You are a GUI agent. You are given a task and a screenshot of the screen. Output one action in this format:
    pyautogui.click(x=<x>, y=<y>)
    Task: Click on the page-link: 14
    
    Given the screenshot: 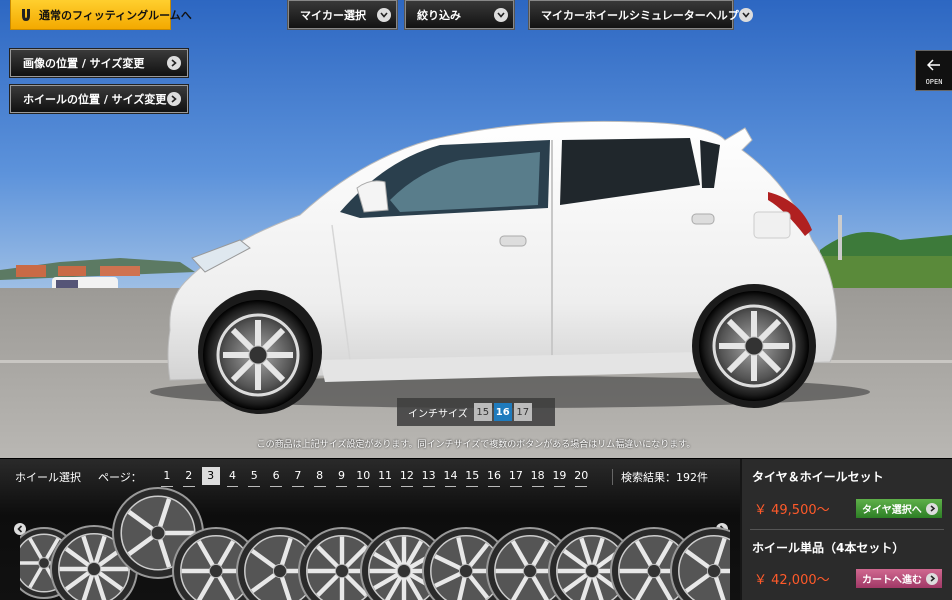 What is the action you would take?
    pyautogui.click(x=451, y=477)
    